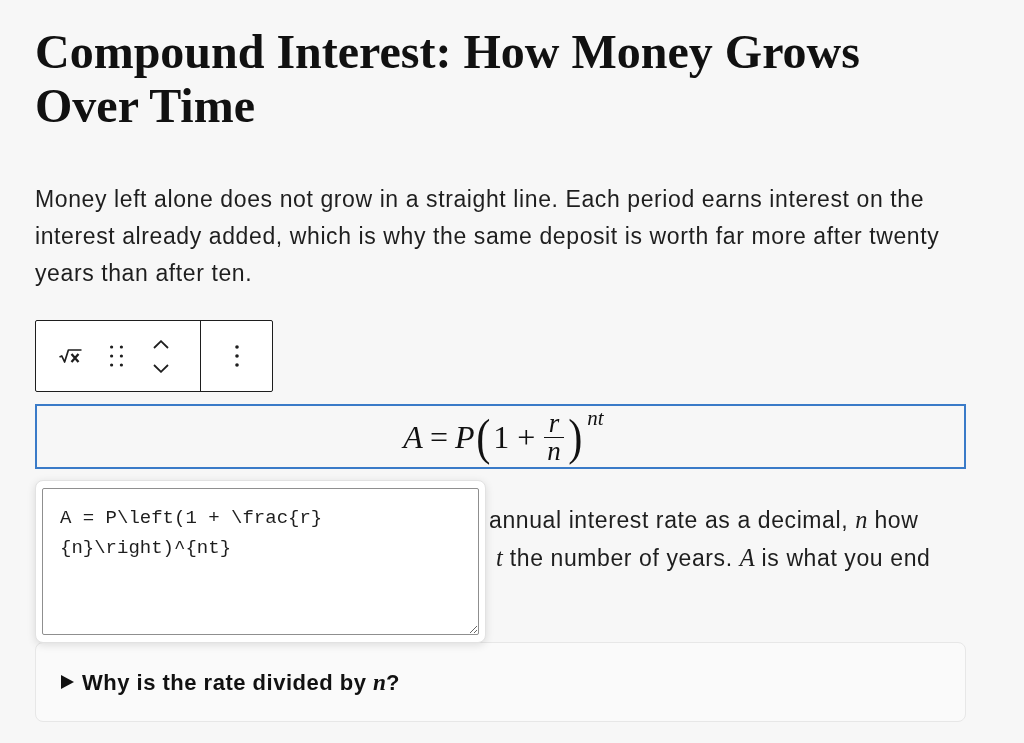 This screenshot has height=743, width=1024. Describe the element at coordinates (704, 520) in the screenshot. I see `paragraph-text: annual interest rate as a decimal, n how` at that location.